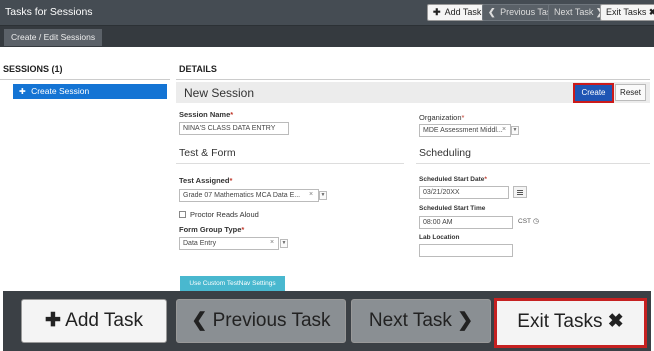 The image size is (654, 351). I want to click on lab-location-label: Lab Location, so click(439, 237).